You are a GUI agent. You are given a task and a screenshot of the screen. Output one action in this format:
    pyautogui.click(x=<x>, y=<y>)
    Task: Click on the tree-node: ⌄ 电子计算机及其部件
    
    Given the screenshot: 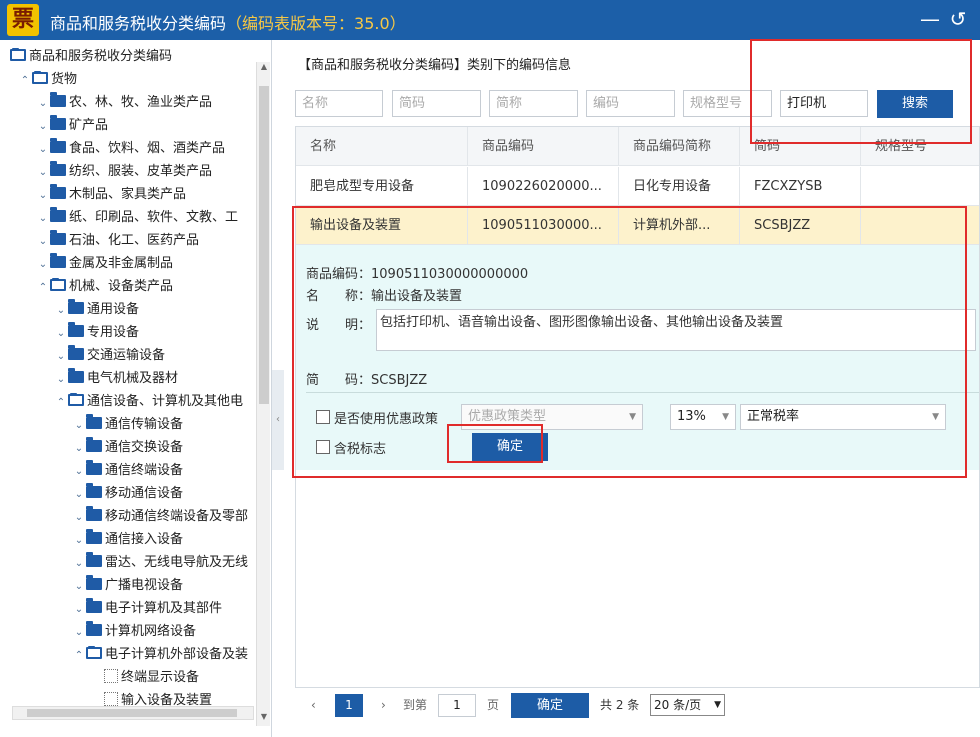 What is the action you would take?
    pyautogui.click(x=147, y=609)
    